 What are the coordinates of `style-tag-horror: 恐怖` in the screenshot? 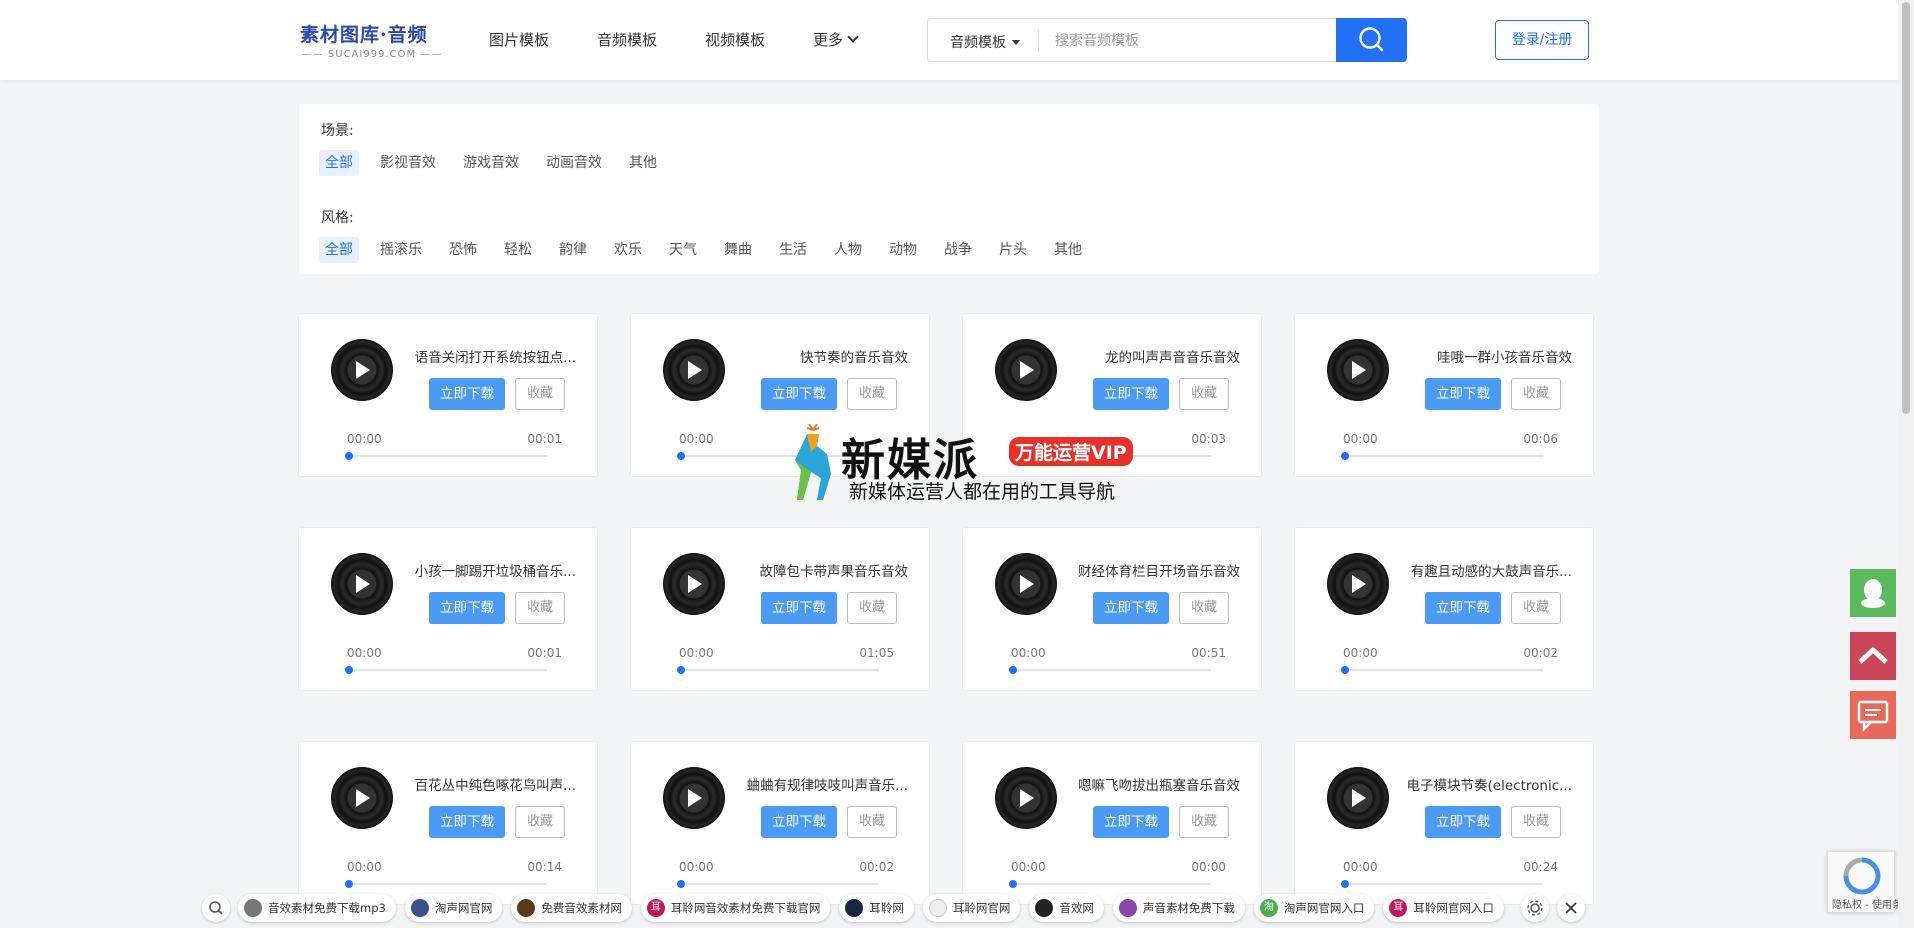 It's located at (463, 250).